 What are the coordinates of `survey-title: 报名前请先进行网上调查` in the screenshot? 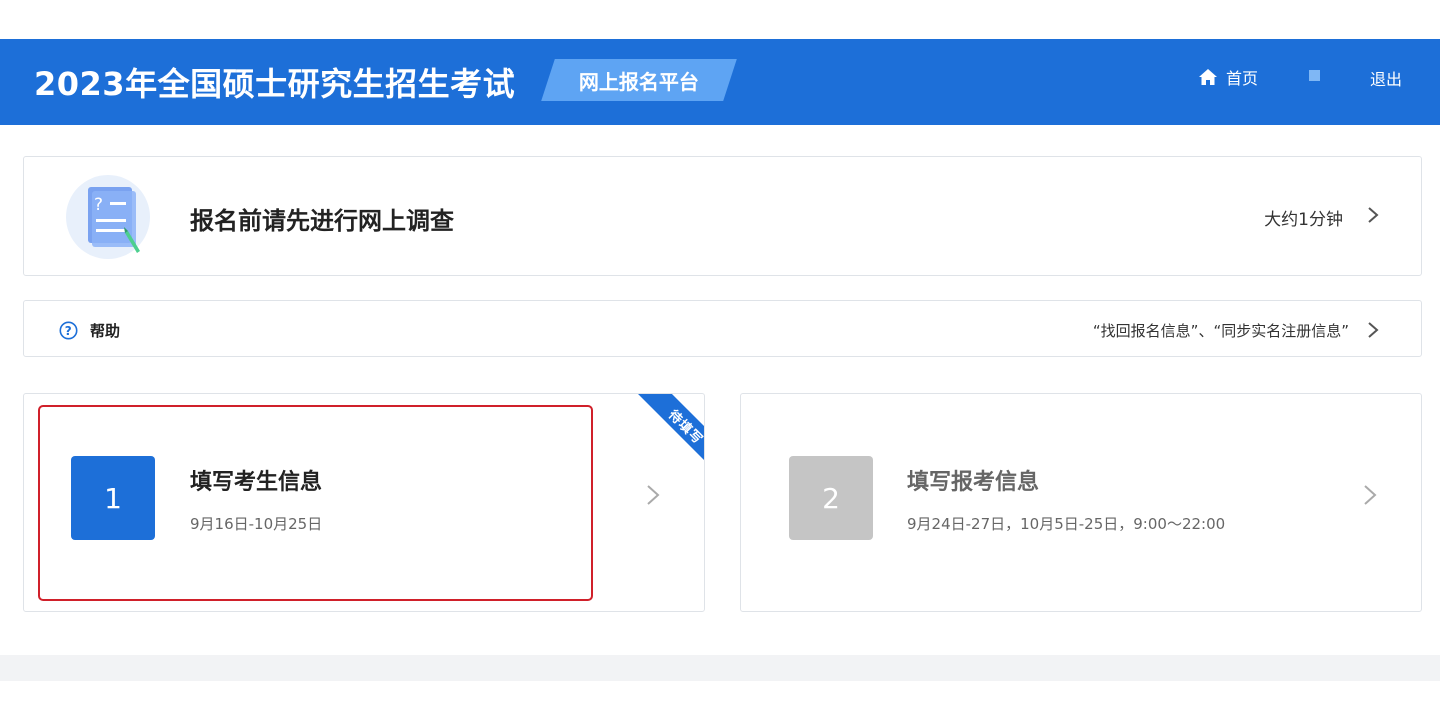 It's located at (322, 221).